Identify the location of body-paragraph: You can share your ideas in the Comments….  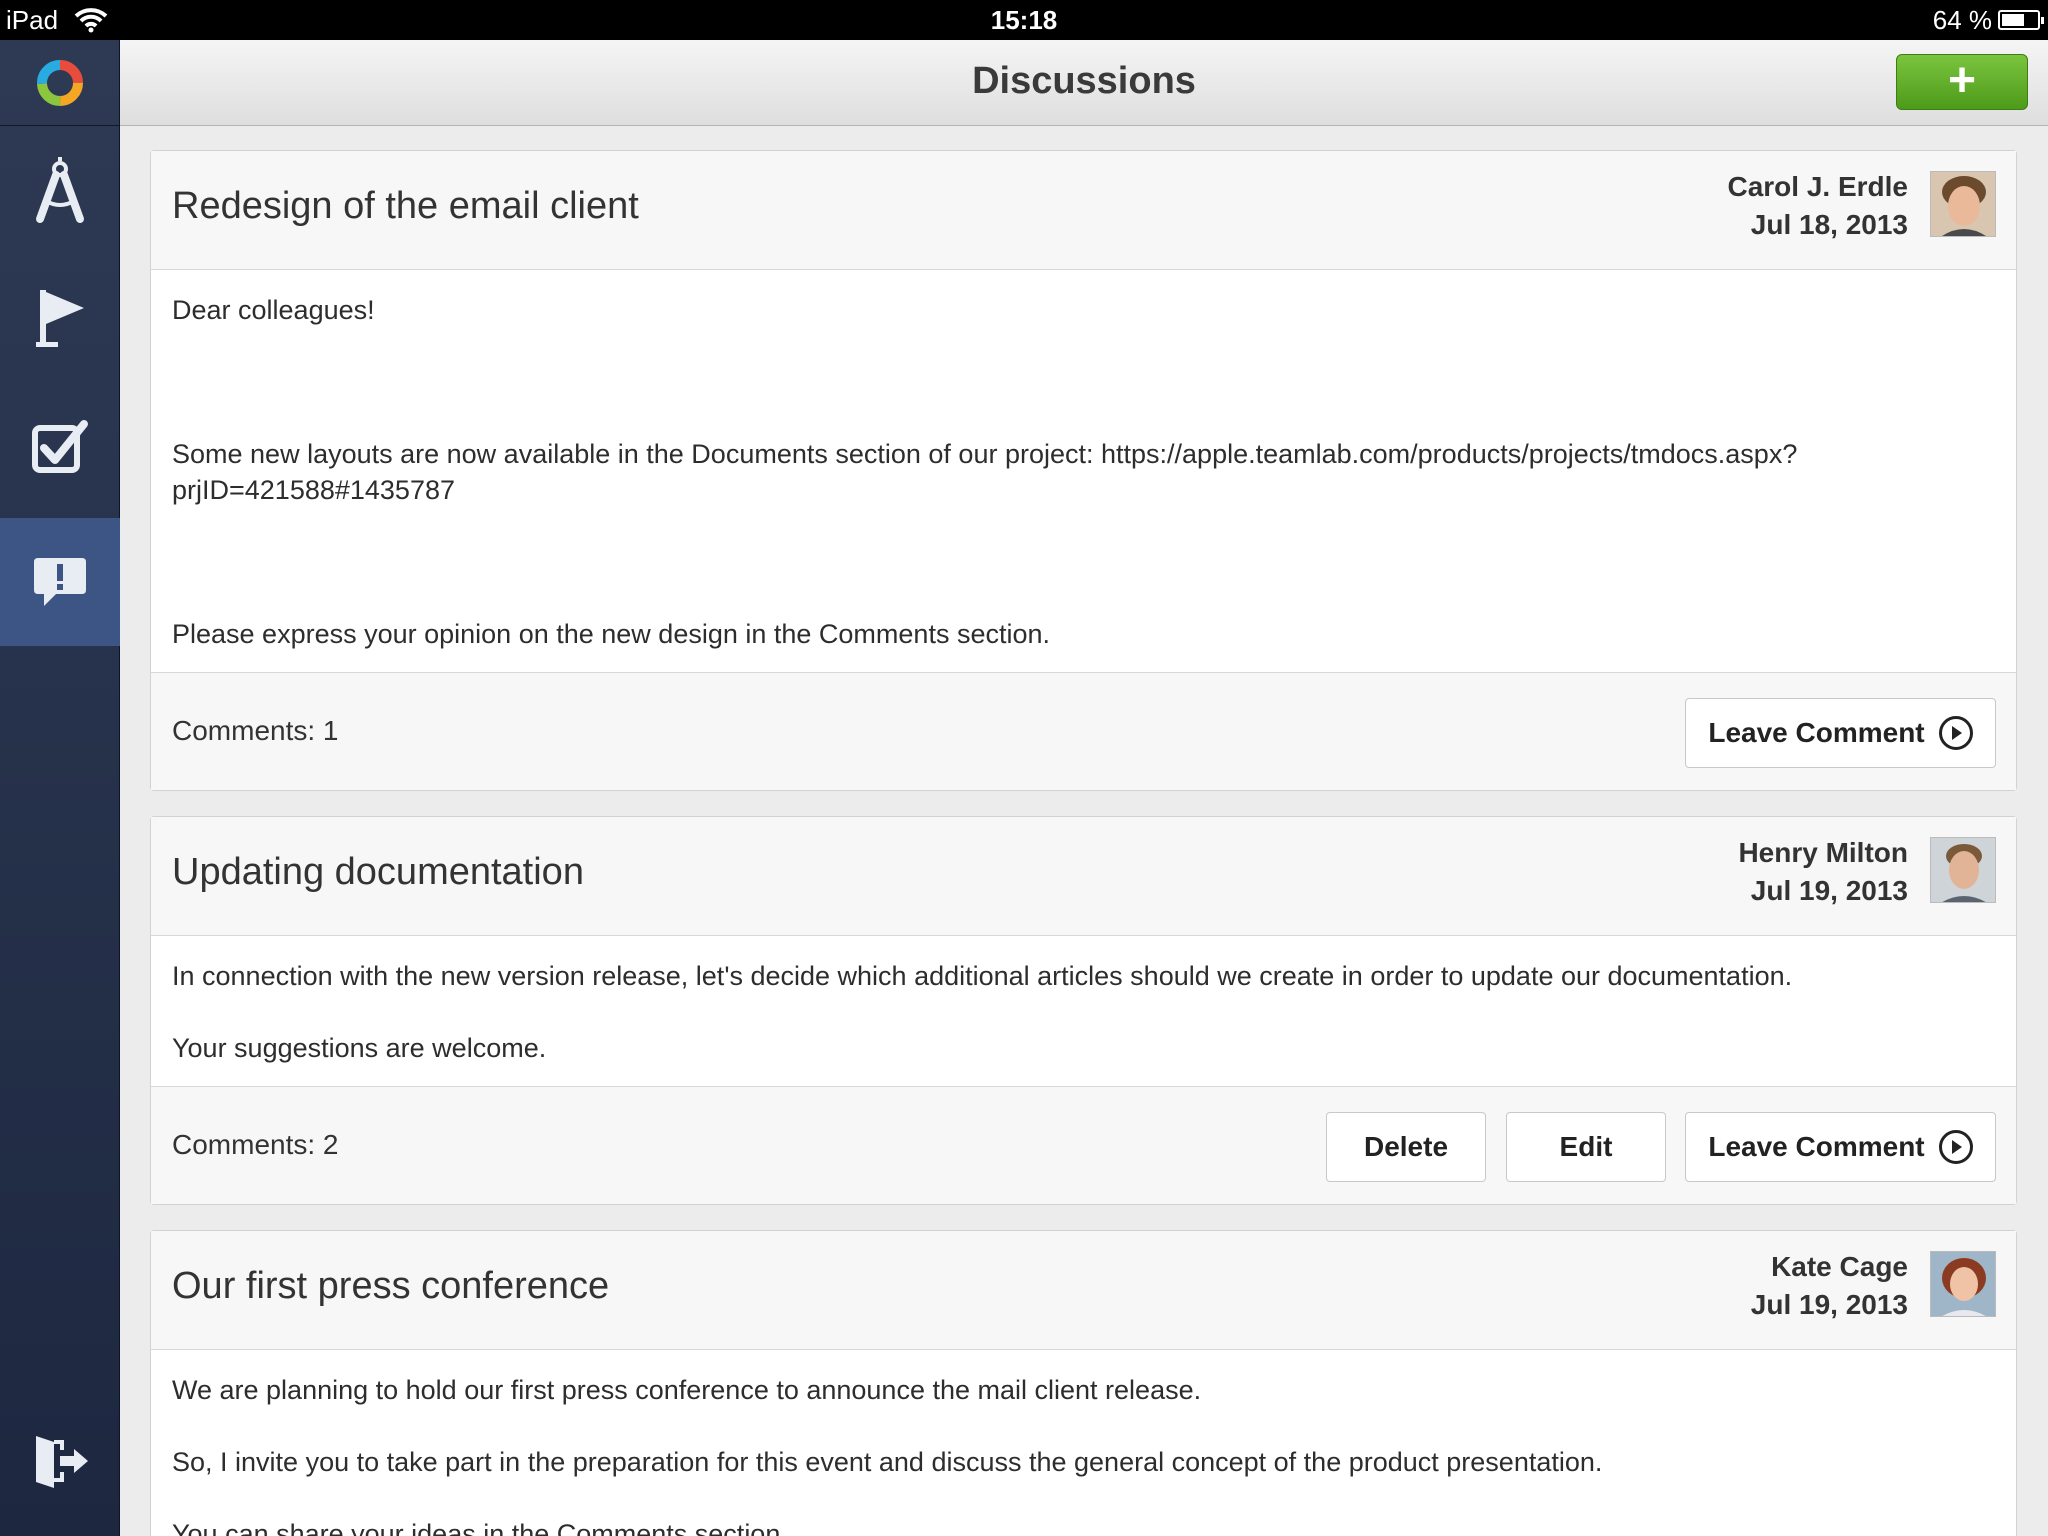
(480, 1527).